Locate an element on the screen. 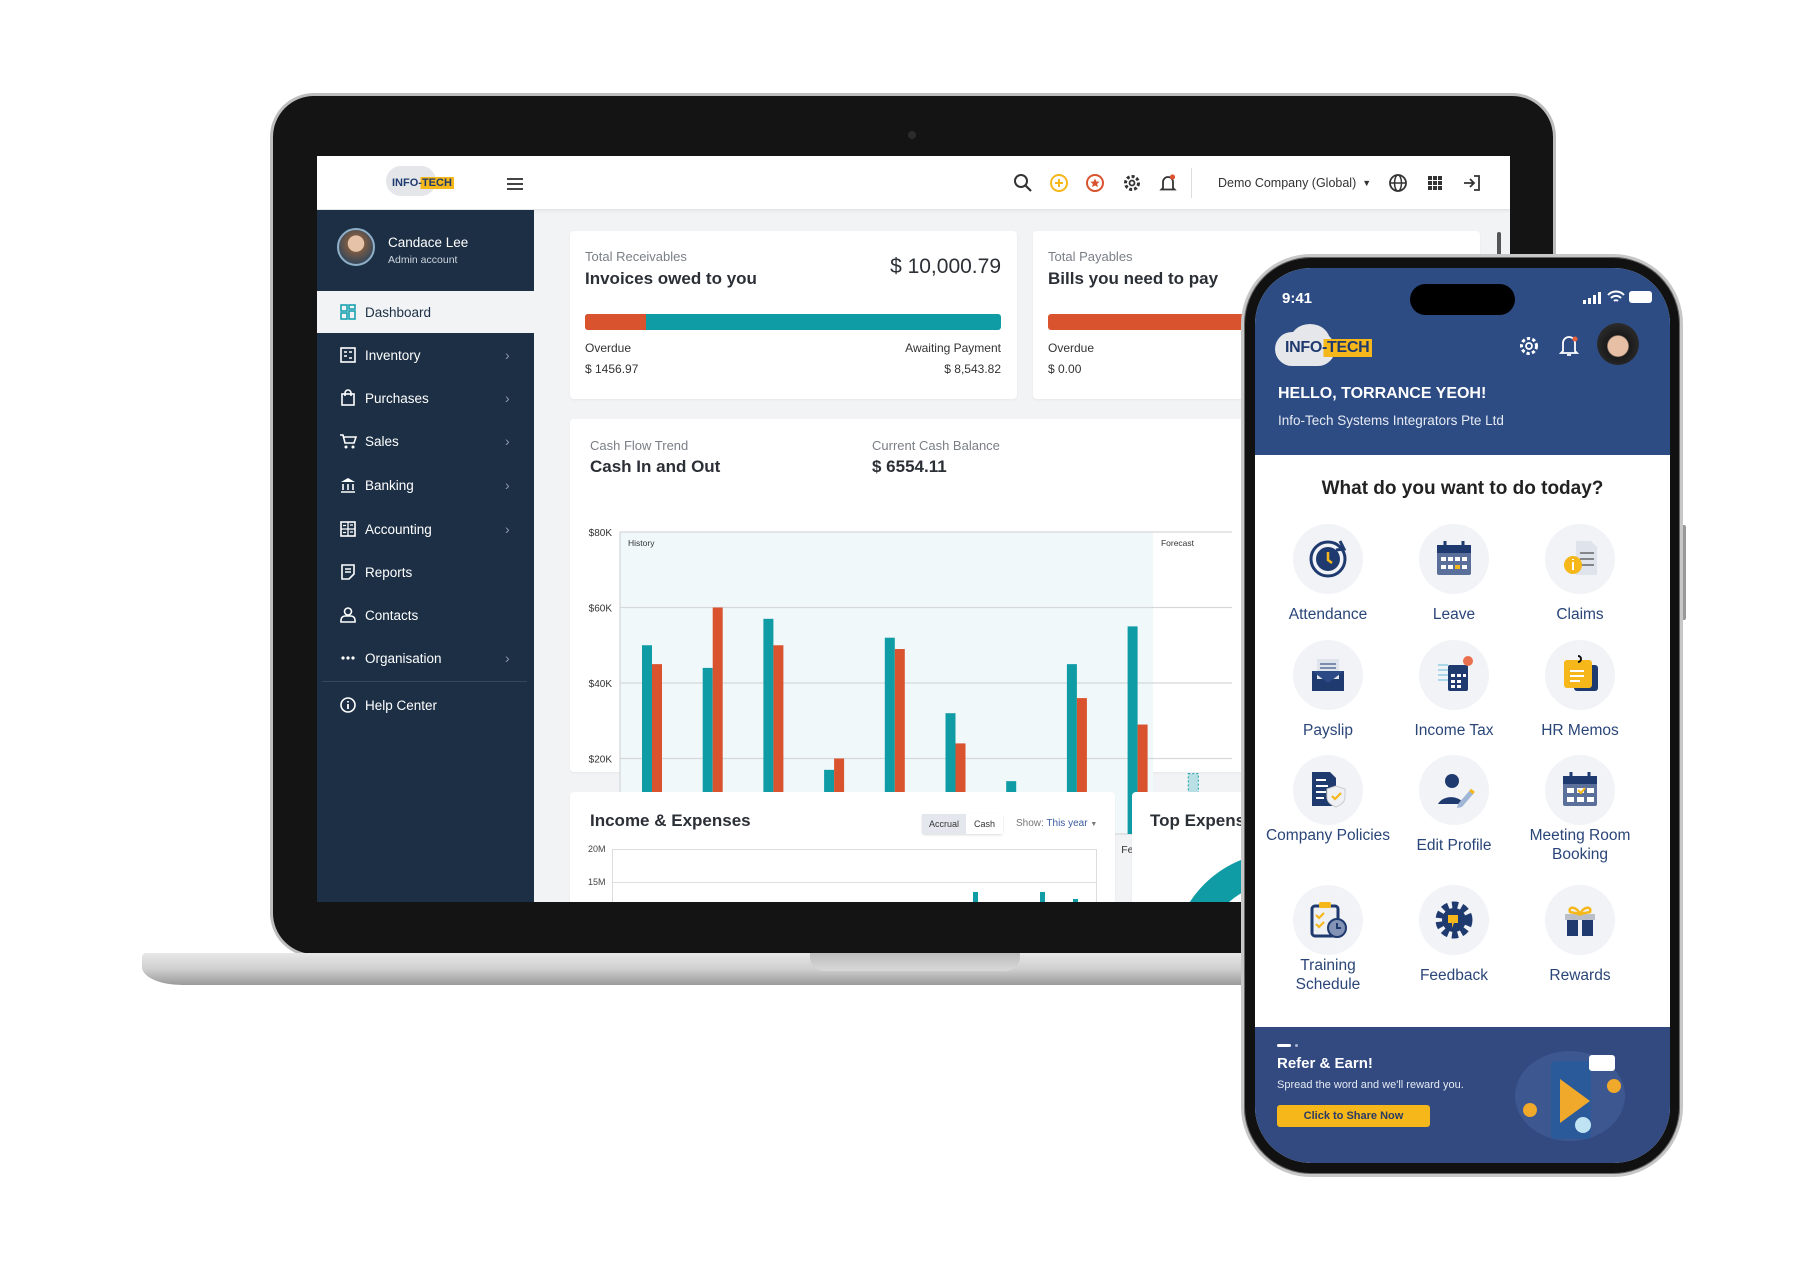 The image size is (1818, 1266). training-schedule-icon is located at coordinates (1328, 920).